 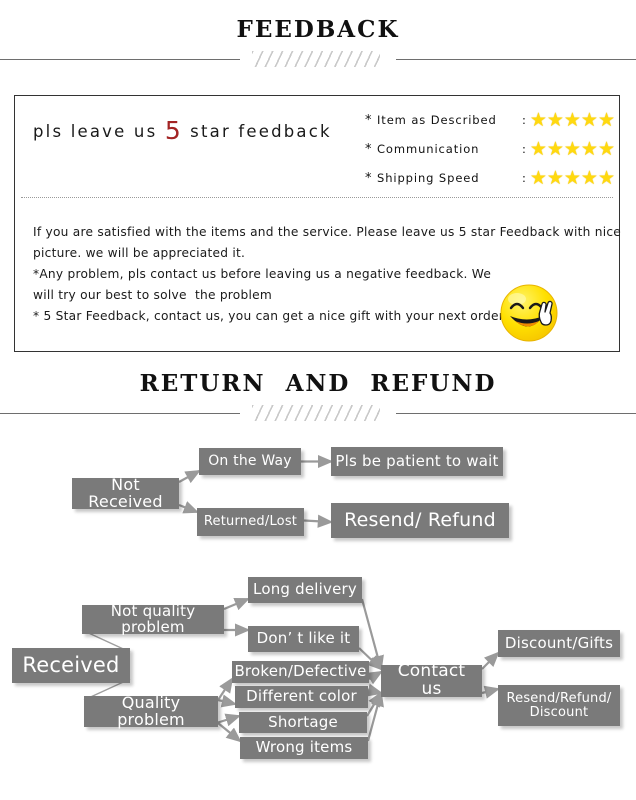 I want to click on return-section-header: RETURN AND REFUND, so click(x=318, y=397).